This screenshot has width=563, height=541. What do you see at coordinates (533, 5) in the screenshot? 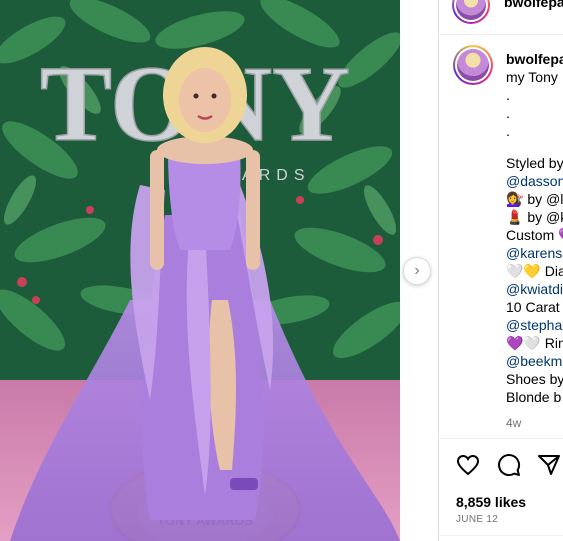
I see `header-username: bwolfepa` at bounding box center [533, 5].